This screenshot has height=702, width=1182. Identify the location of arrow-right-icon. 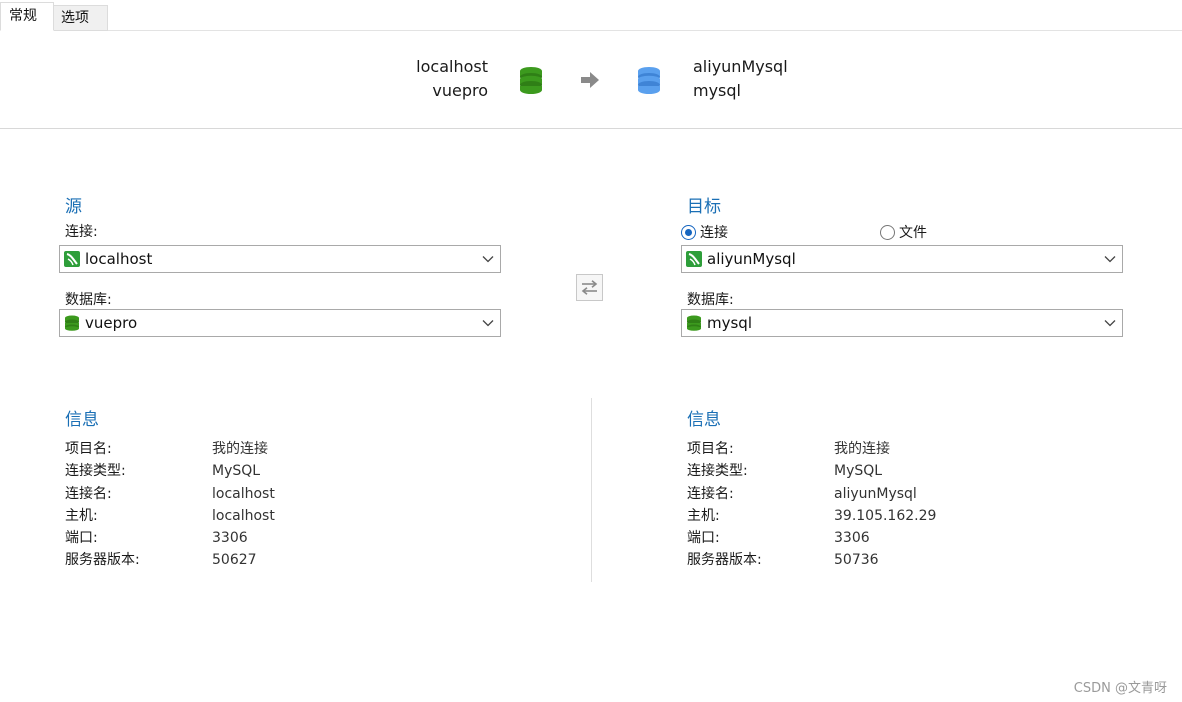
(590, 80).